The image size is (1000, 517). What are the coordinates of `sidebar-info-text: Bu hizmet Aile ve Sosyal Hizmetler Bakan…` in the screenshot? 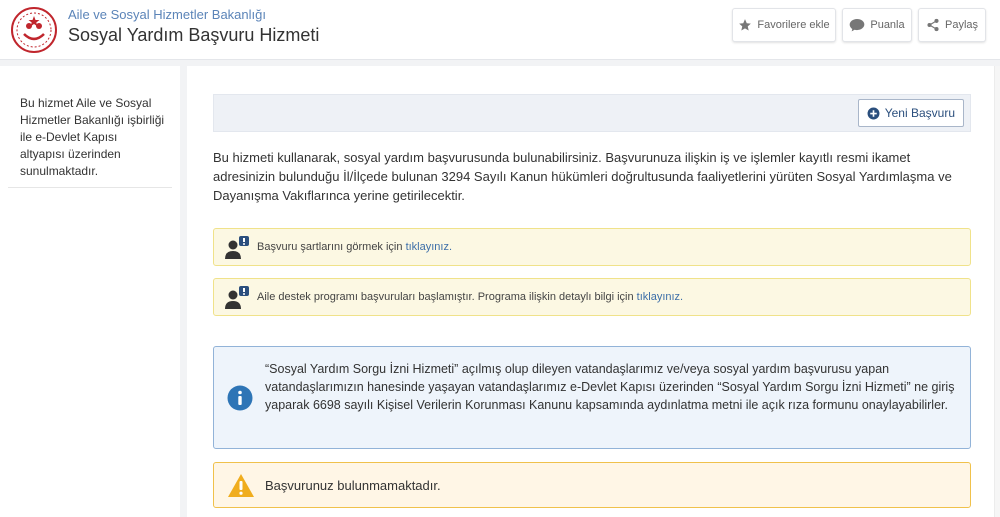 It's located at (92, 137).